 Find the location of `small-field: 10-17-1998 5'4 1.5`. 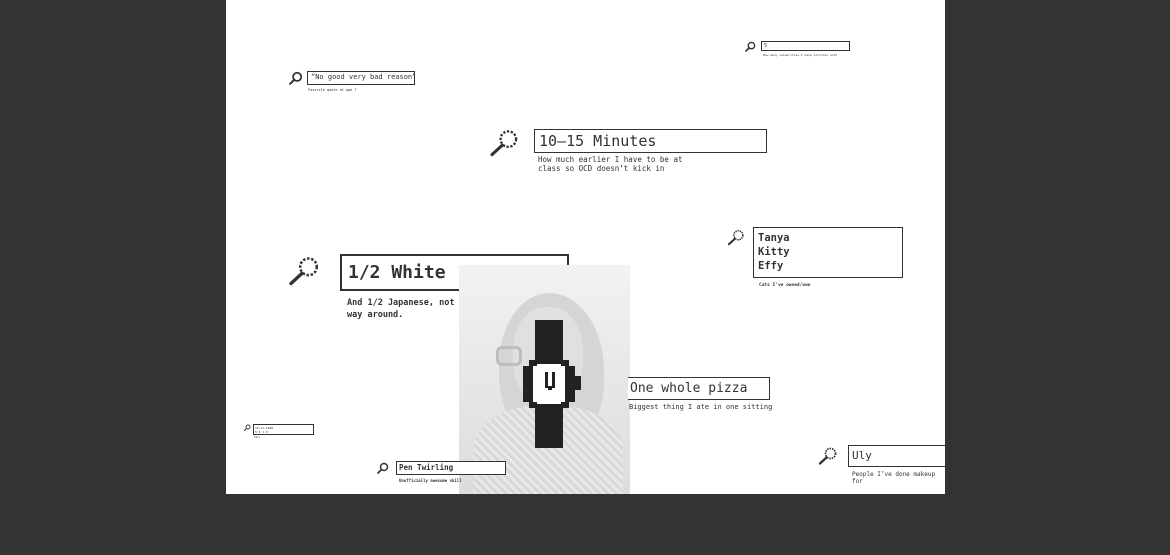

small-field: 10-17-1998 5'4 1.5 is located at coordinates (283, 429).